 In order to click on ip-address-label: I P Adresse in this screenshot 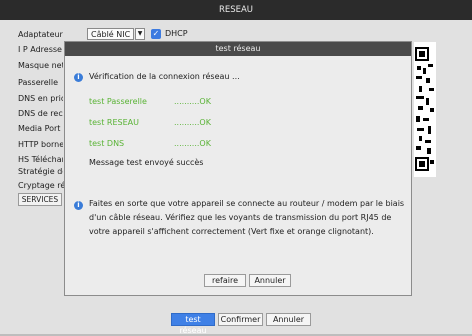, I will do `click(40, 49)`.